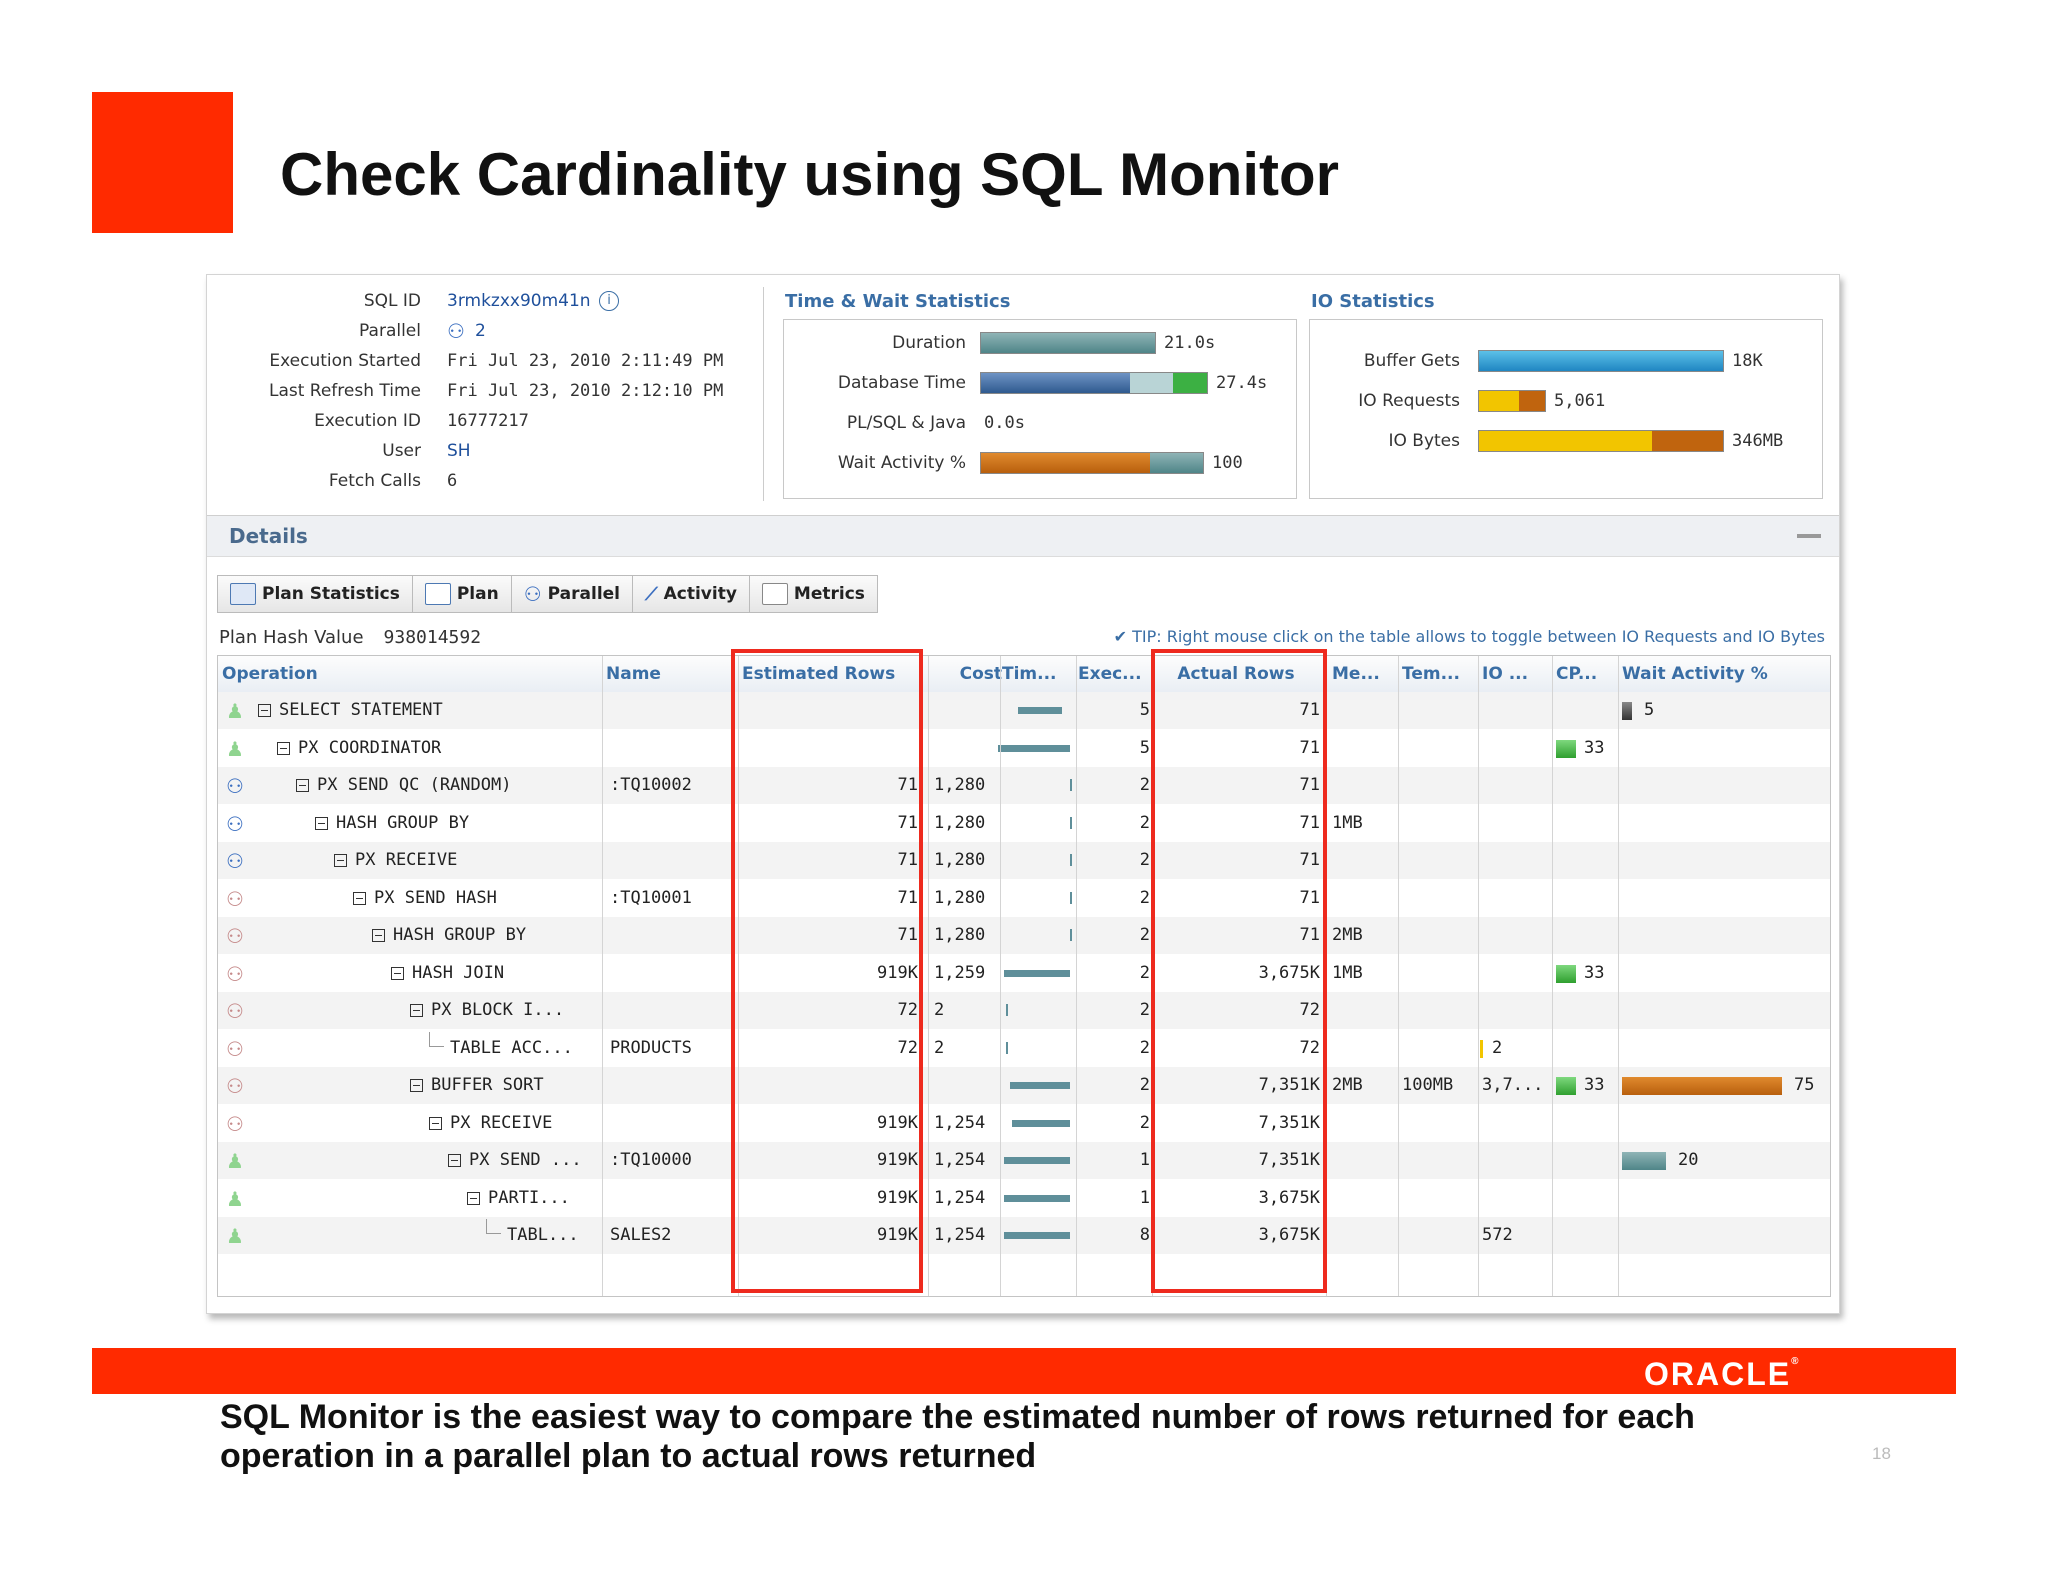 The width and height of the screenshot is (2048, 1582). Describe the element at coordinates (1024, 1235) in the screenshot. I see `table-row: ♟ TABL... SALES2 919K 1,254 8 3,675K 572` at that location.